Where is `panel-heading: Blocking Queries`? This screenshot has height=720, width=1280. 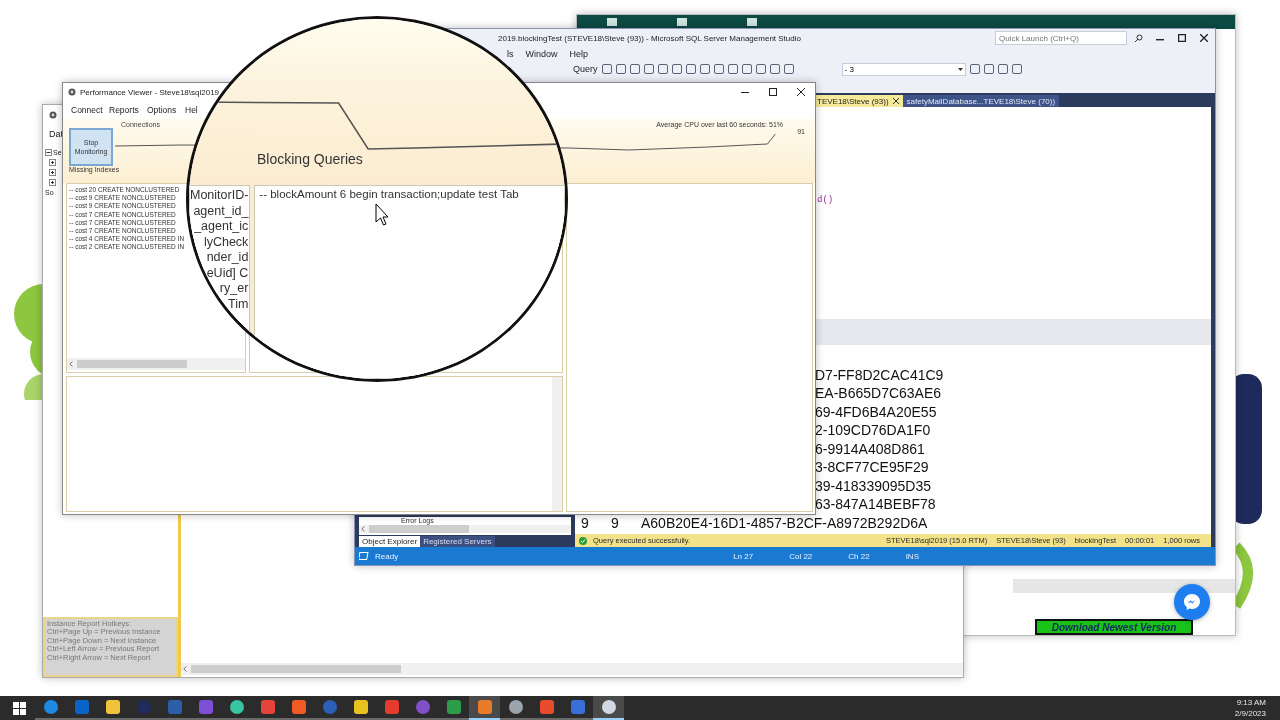 panel-heading: Blocking Queries is located at coordinates (310, 159).